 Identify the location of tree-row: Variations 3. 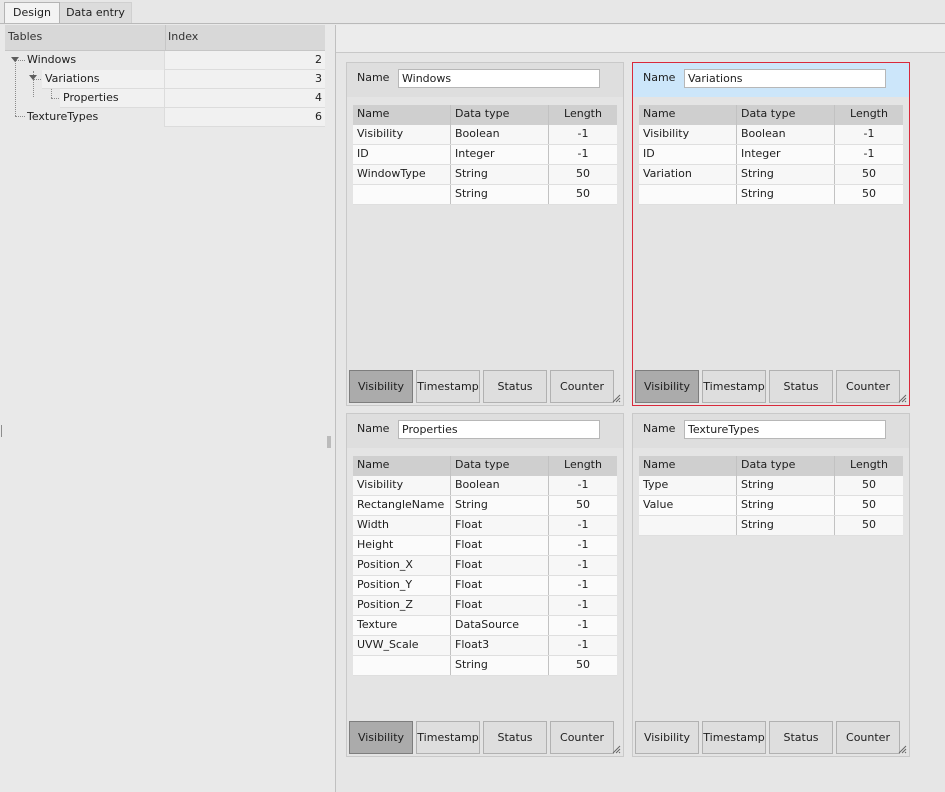
(165, 79).